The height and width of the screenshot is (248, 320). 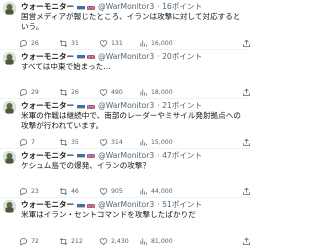 What do you see at coordinates (180, 106) in the screenshot?
I see `tweet-points: · 21ポイント` at bounding box center [180, 106].